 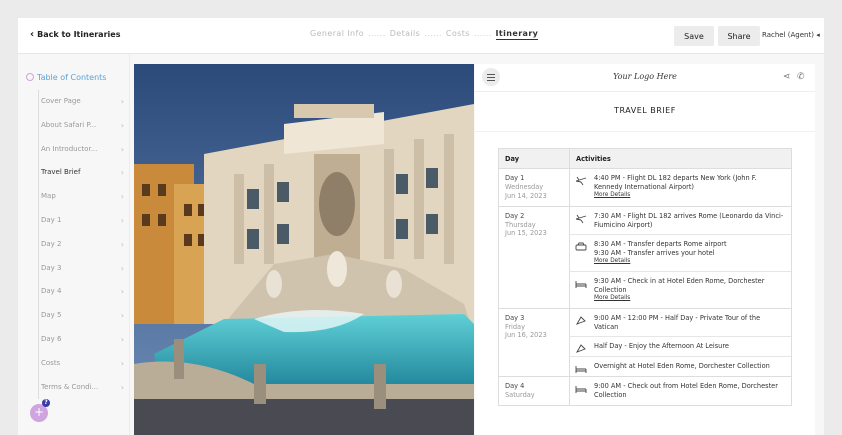 What do you see at coordinates (645, 131) in the screenshot?
I see `title-divider` at bounding box center [645, 131].